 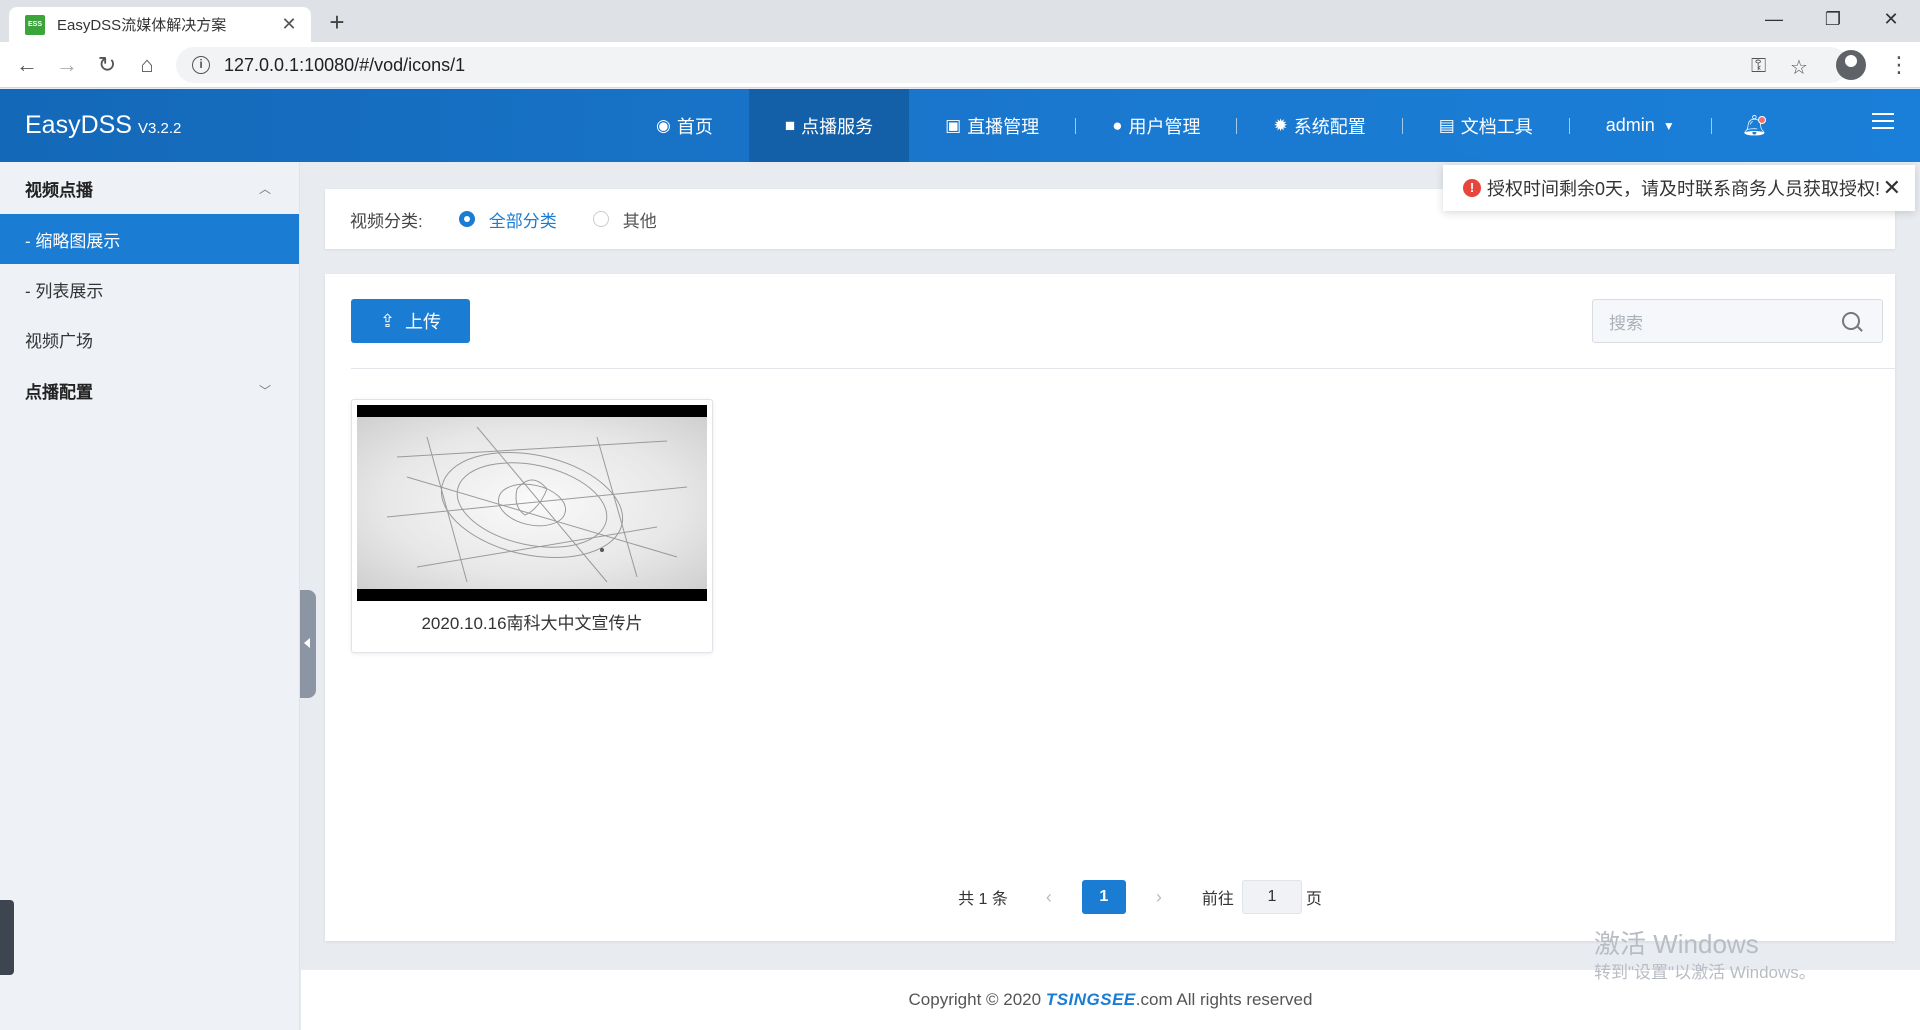 What do you see at coordinates (1496, 126) in the screenshot?
I see `nav-label: 文档工具` at bounding box center [1496, 126].